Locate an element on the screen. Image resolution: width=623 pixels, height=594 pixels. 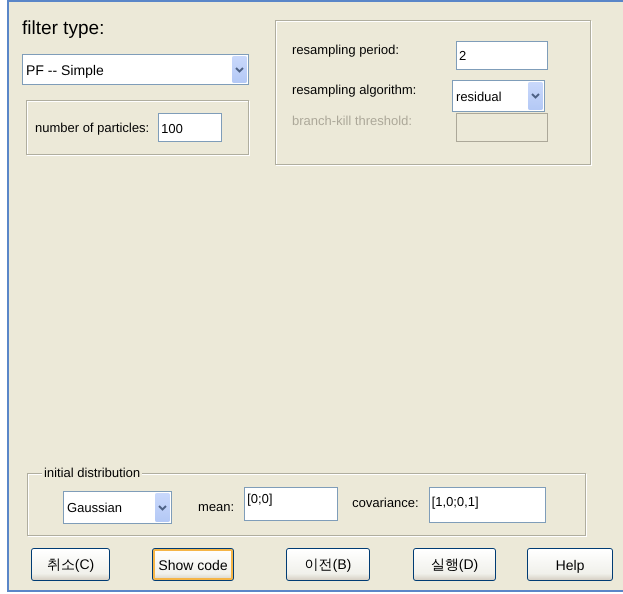
dialog-button: 이전(B) is located at coordinates (328, 564).